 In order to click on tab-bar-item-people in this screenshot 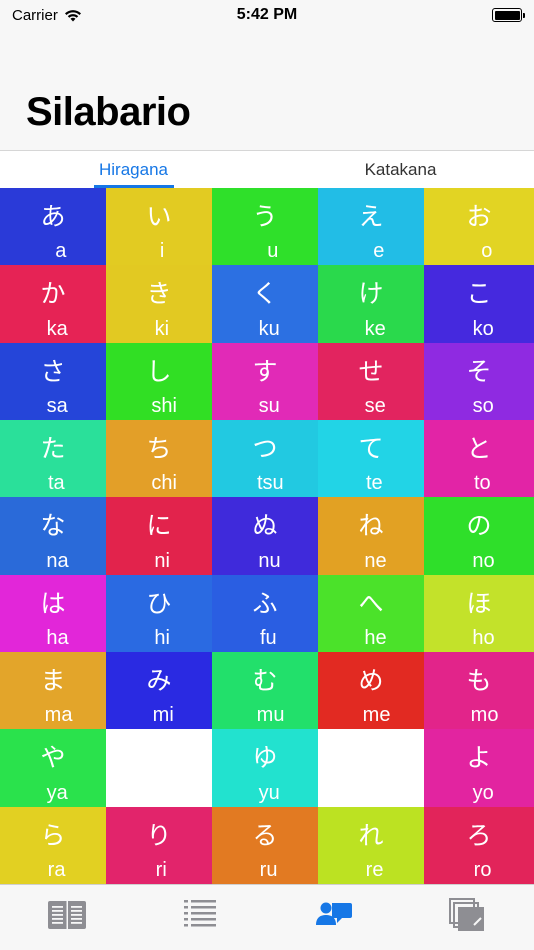, I will do `click(334, 917)`.